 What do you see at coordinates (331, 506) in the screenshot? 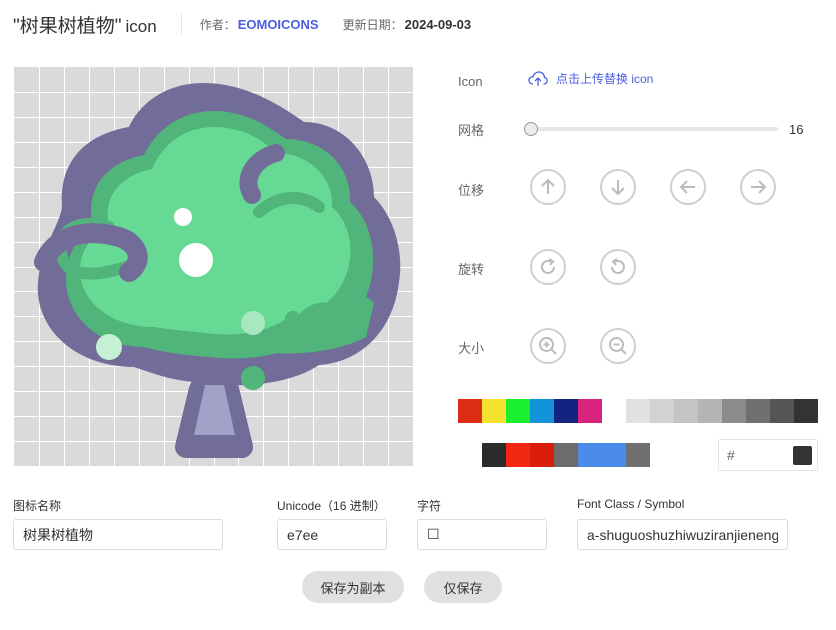
I see `unicode-label: Unicode（16 进制）` at bounding box center [331, 506].